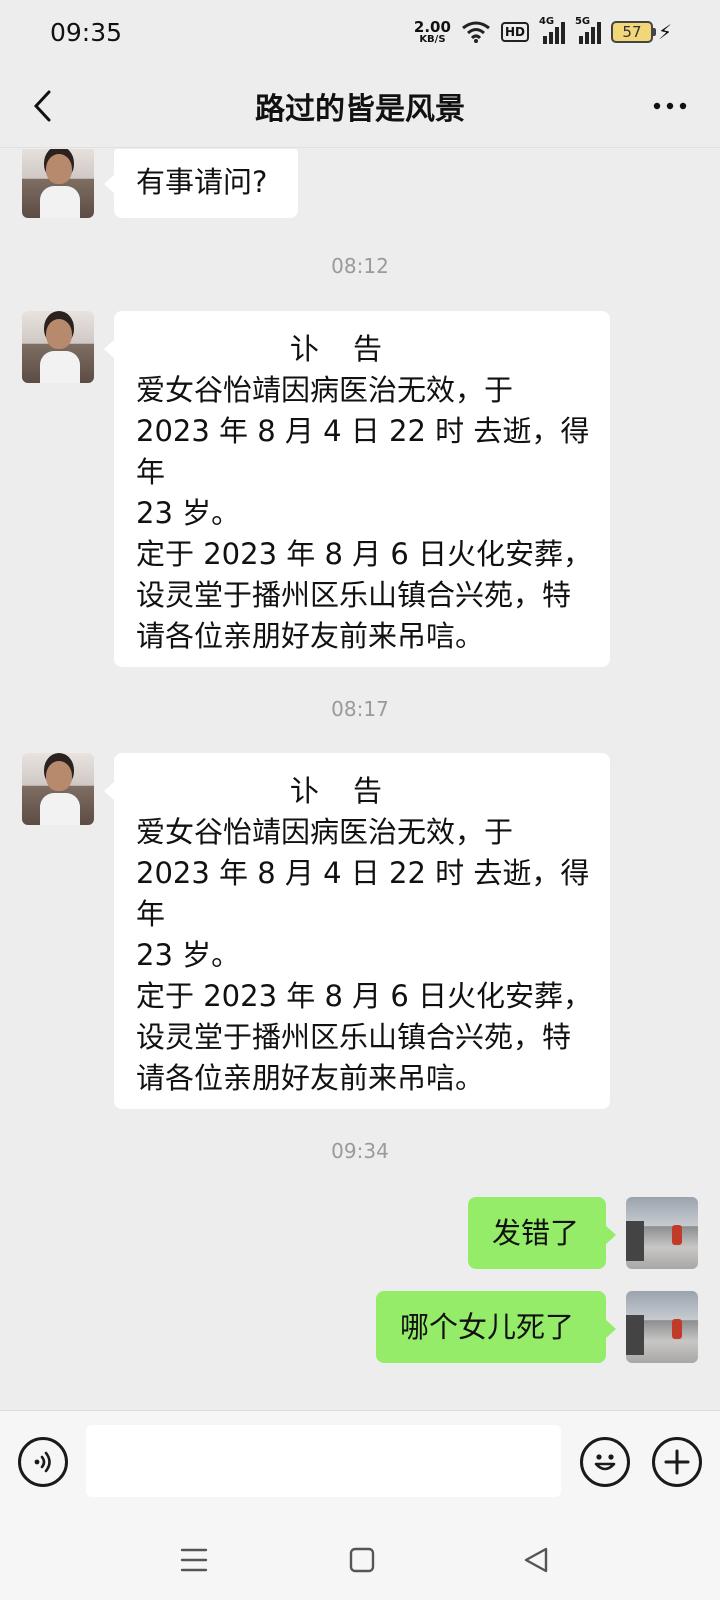  I want to click on signal-4g-label: 4G, so click(546, 21).